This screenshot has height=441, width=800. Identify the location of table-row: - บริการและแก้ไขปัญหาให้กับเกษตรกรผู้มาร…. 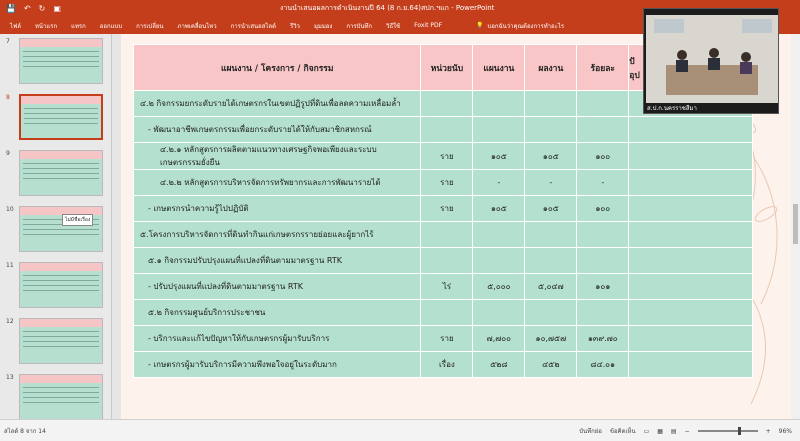
(442, 338).